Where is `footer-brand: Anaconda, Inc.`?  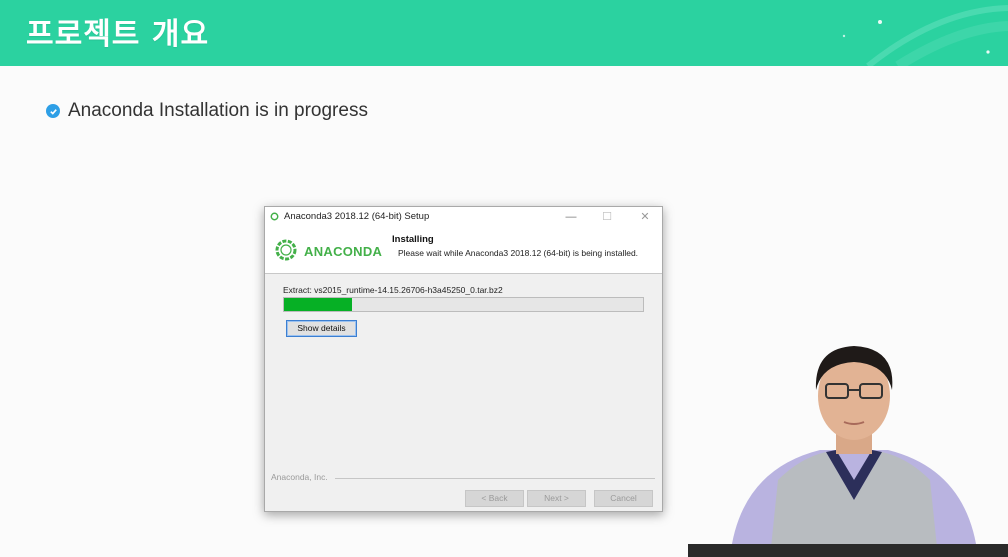 footer-brand: Anaconda, Inc. is located at coordinates (299, 477).